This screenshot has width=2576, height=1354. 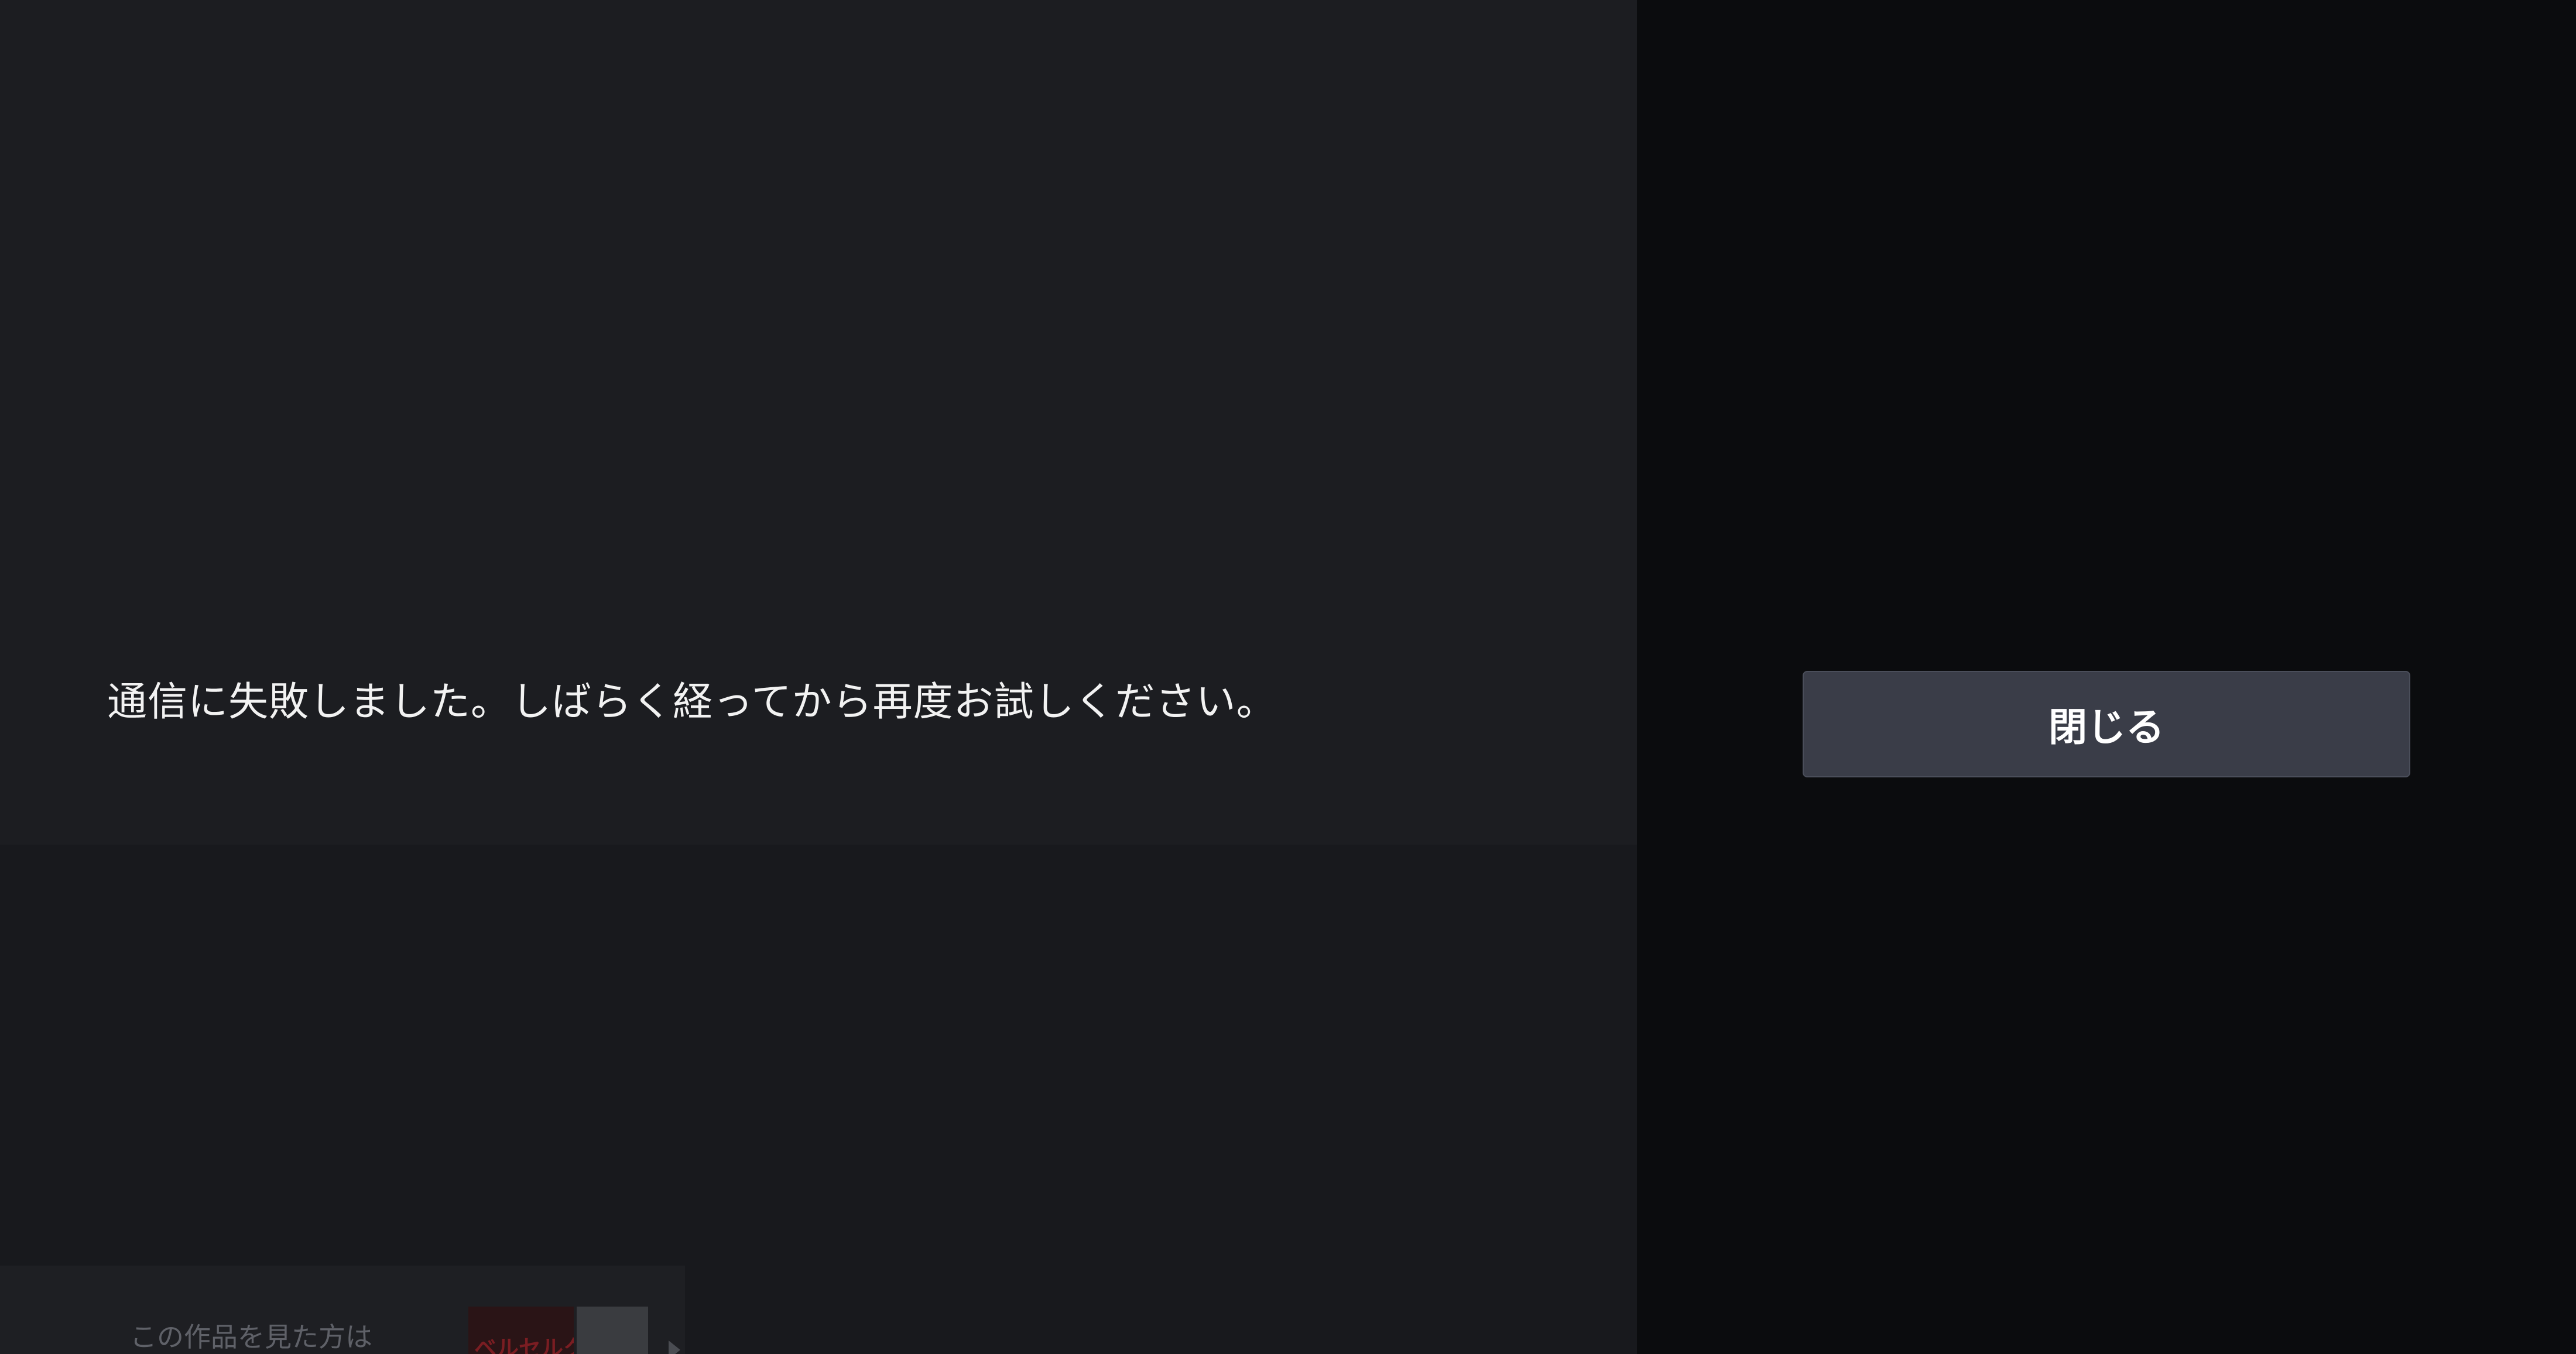 I want to click on thumbnail-title: ベルセルク, so click(x=524, y=1344).